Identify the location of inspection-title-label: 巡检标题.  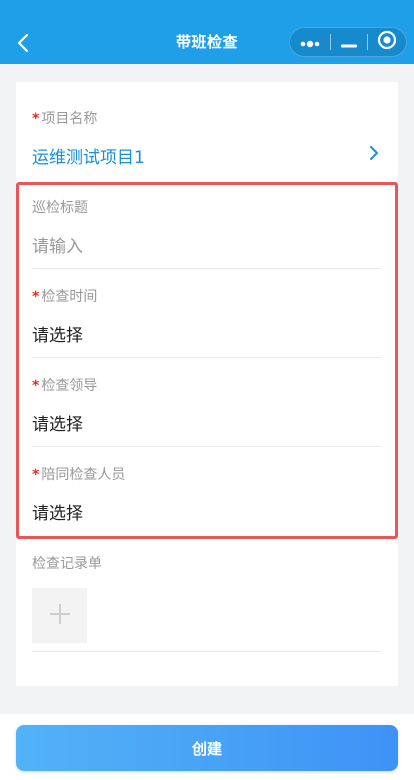
(60, 208).